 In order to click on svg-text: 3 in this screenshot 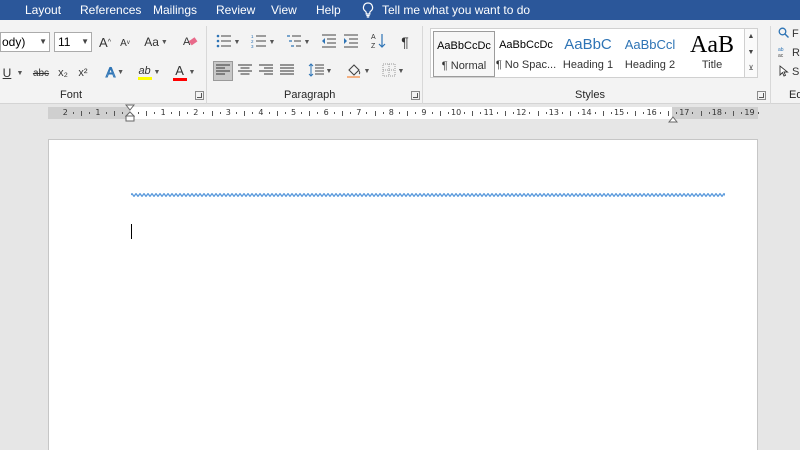, I will do `click(252, 46)`.